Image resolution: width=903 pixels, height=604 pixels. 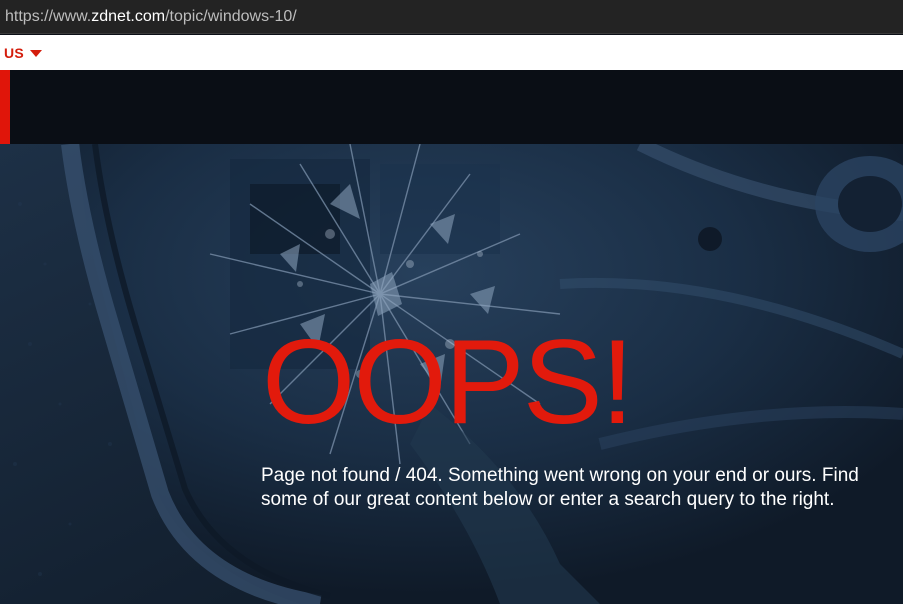 I want to click on region-selector: US, so click(x=23, y=53).